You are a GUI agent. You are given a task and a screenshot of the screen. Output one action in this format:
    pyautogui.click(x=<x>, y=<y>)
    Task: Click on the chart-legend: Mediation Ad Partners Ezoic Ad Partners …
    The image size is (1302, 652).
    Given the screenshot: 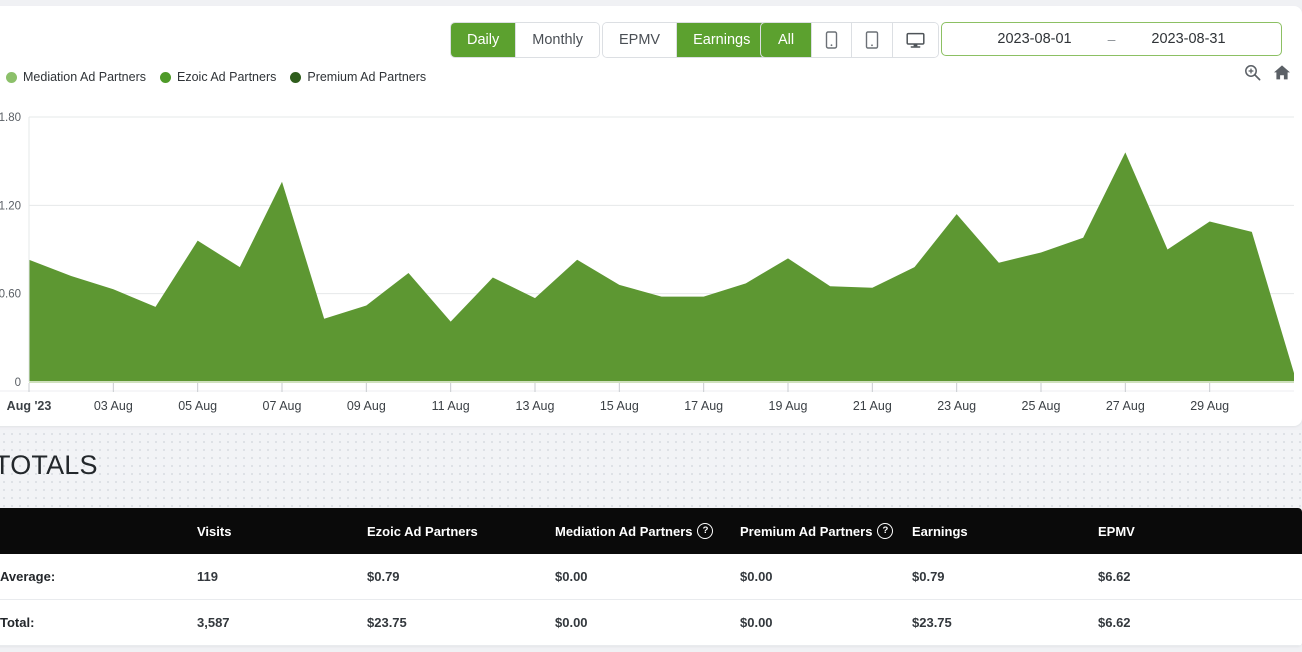 What is the action you would take?
    pyautogui.click(x=216, y=77)
    